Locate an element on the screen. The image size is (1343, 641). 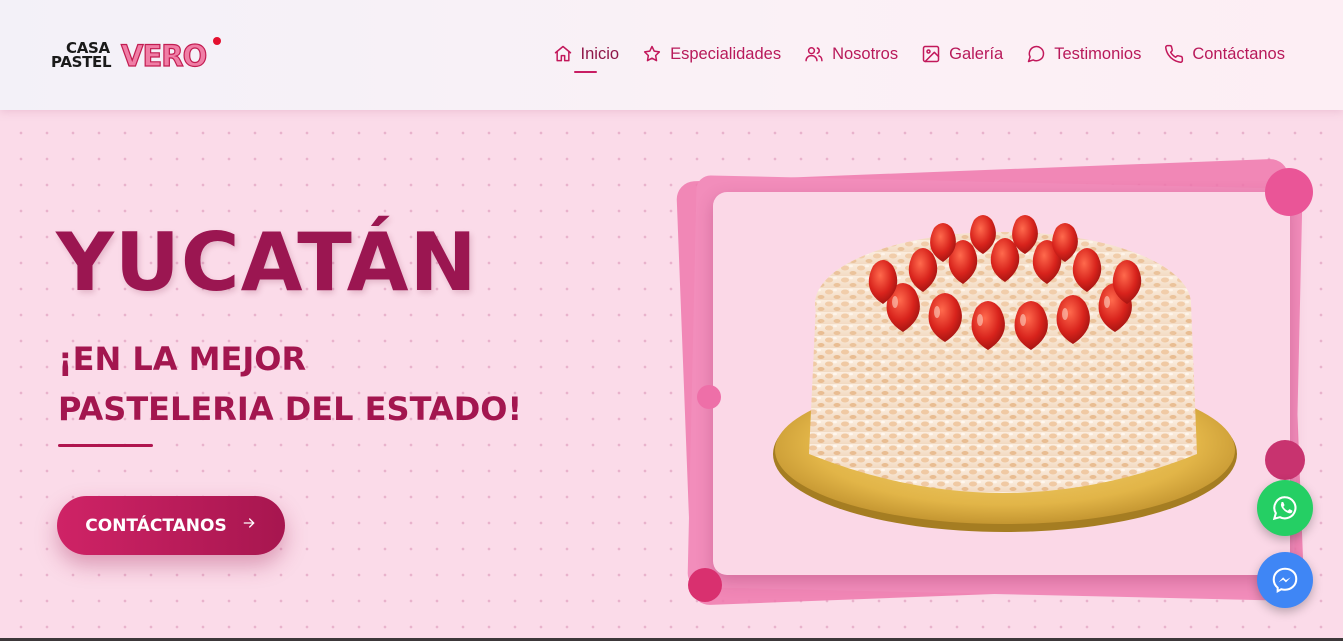
nav-item-inicio: Inicio is located at coordinates (586, 58).